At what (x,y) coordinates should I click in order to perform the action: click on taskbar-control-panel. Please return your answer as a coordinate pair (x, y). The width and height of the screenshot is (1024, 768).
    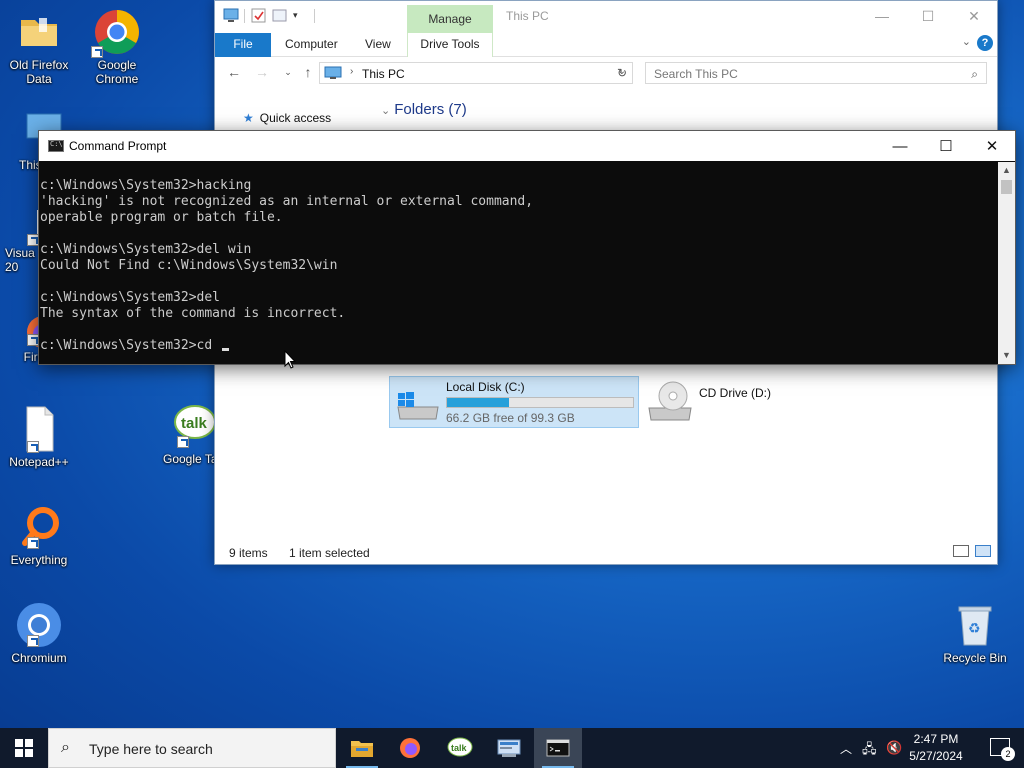
    Looking at the image, I should click on (509, 748).